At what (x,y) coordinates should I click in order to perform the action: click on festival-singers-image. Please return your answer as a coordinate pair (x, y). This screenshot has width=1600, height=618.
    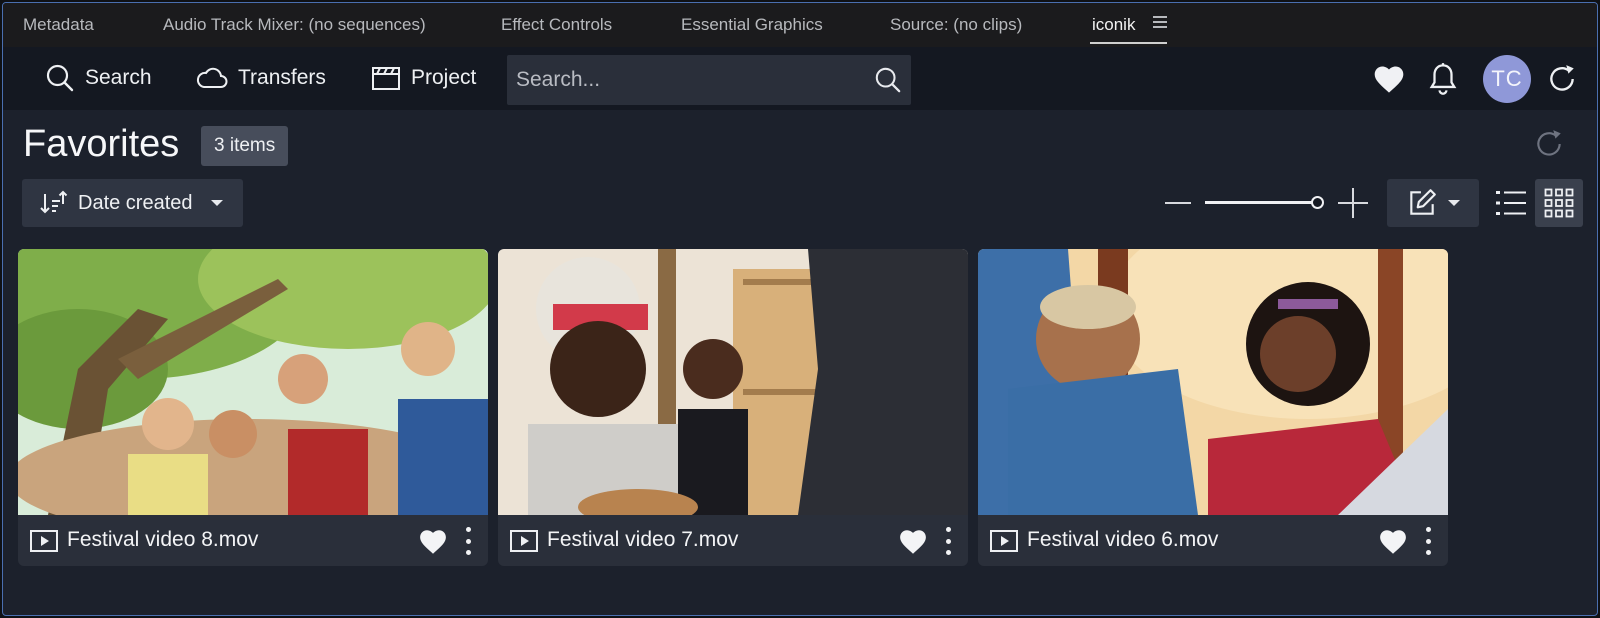
    Looking at the image, I should click on (1213, 382).